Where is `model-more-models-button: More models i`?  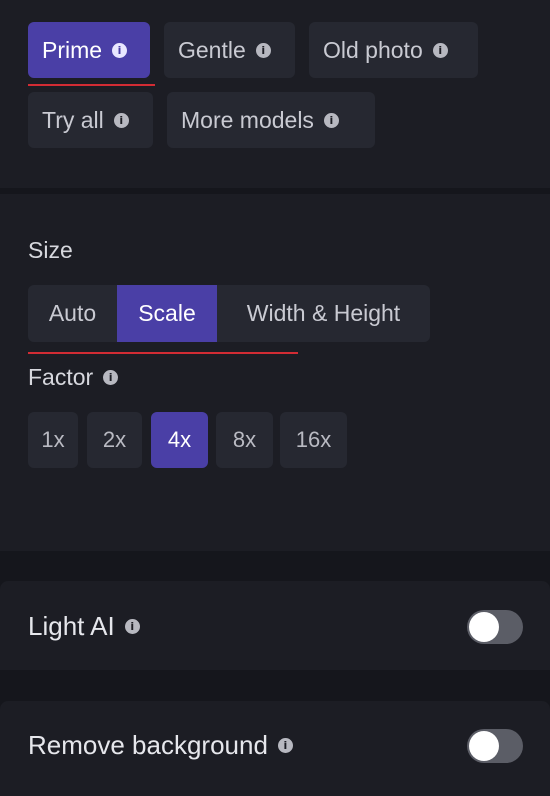 model-more-models-button: More models i is located at coordinates (271, 120).